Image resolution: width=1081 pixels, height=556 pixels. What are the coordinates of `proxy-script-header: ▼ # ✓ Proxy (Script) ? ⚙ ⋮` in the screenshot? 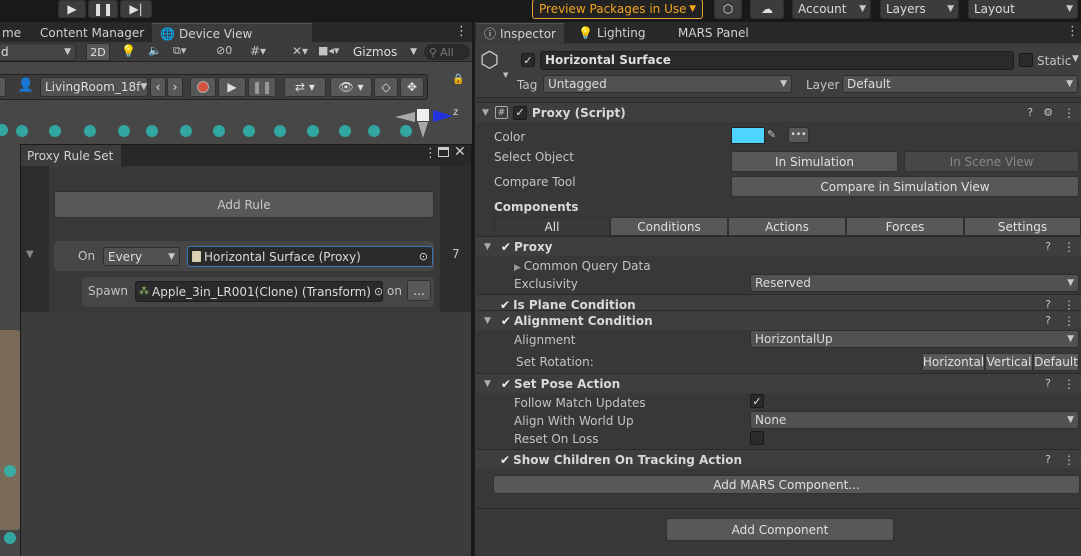 It's located at (778, 112).